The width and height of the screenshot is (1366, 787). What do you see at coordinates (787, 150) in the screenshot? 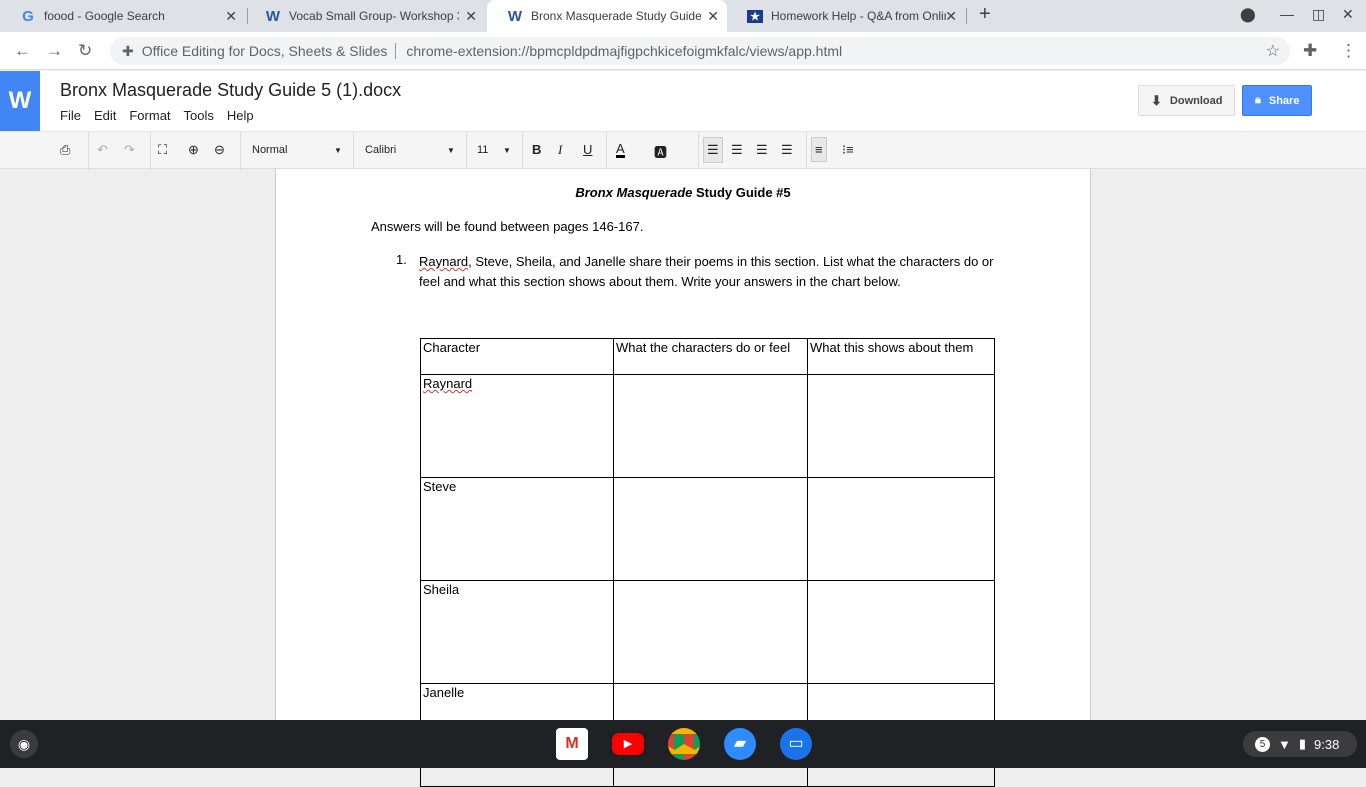
I see `justify-icon: ☰` at bounding box center [787, 150].